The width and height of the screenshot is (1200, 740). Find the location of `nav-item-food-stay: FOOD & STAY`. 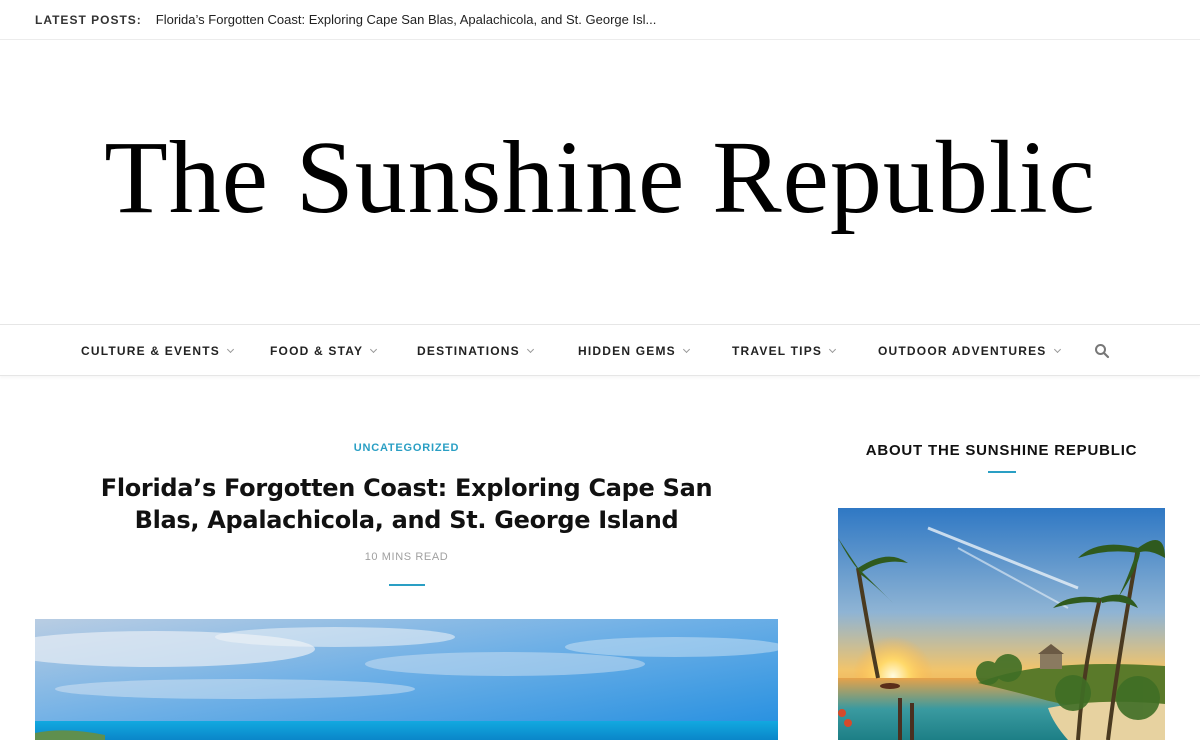

nav-item-food-stay: FOOD & STAY is located at coordinates (324, 351).